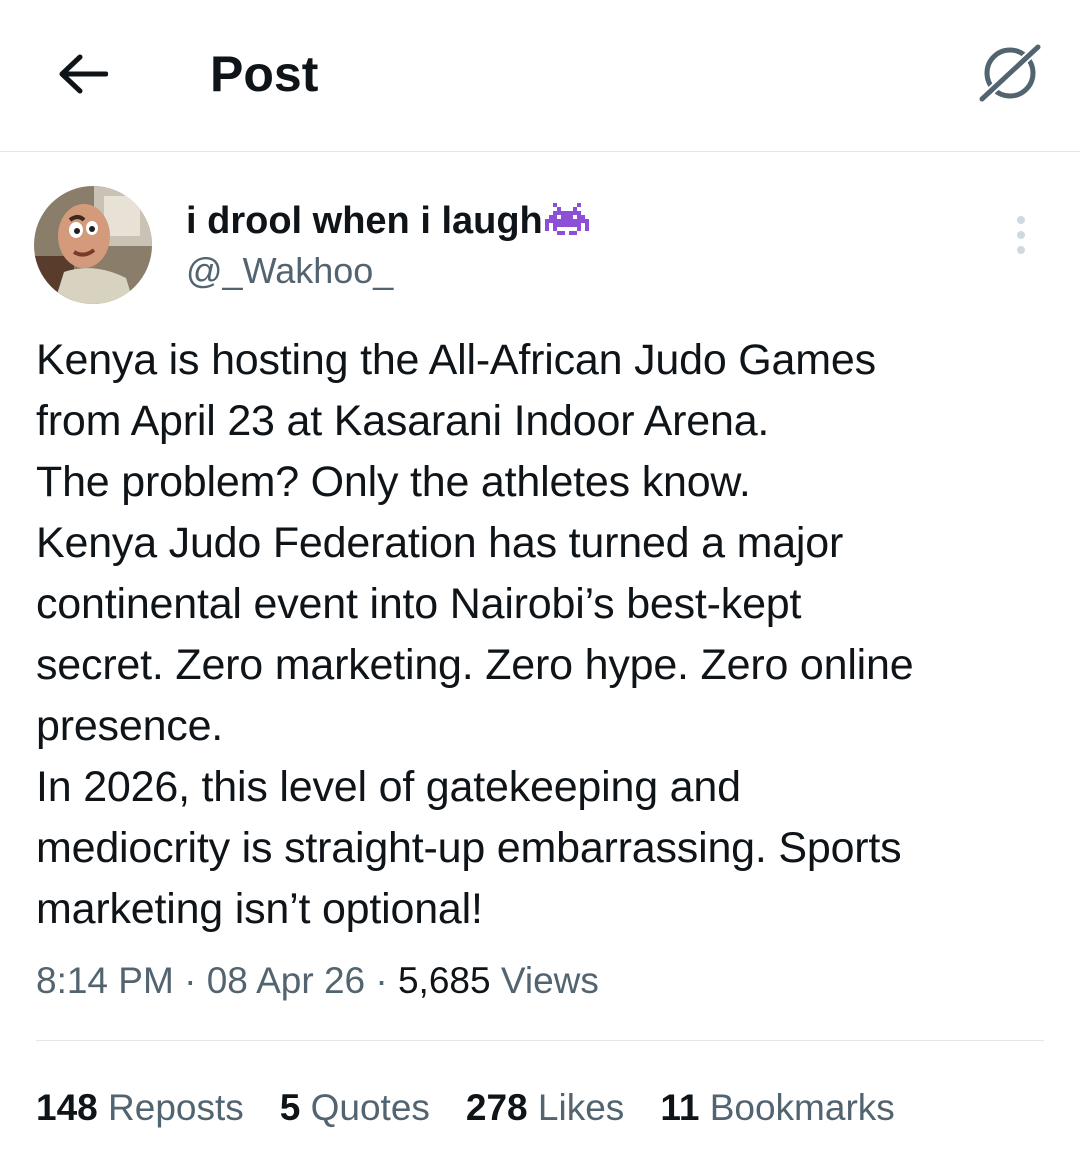  What do you see at coordinates (566, 219) in the screenshot?
I see `space-invader-emoji-icon` at bounding box center [566, 219].